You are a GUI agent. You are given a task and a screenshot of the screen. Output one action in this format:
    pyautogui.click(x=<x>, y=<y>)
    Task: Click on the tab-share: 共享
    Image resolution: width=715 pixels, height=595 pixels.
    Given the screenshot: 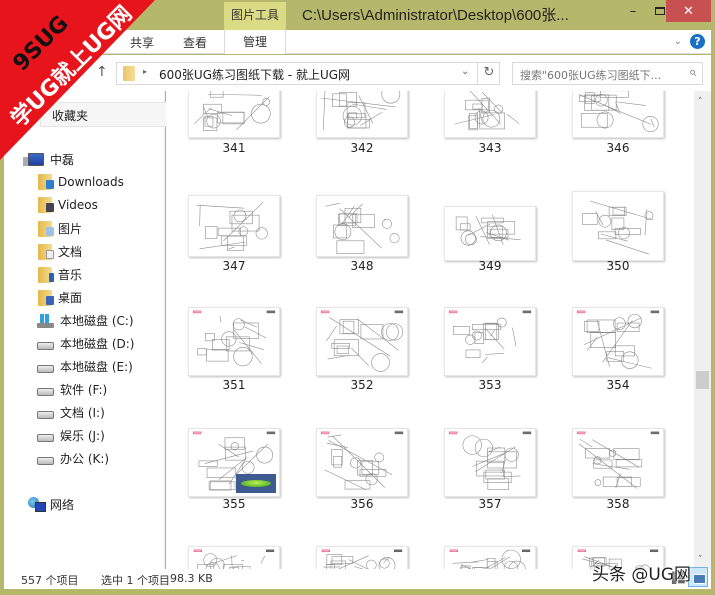 What is the action you would take?
    pyautogui.click(x=142, y=42)
    